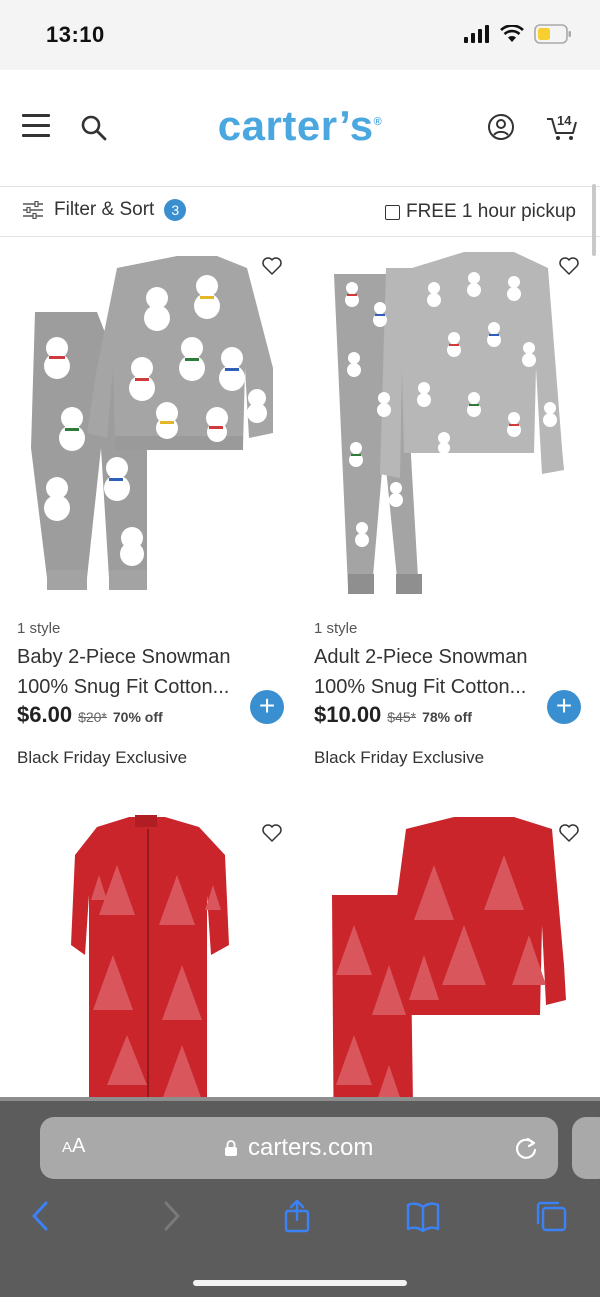 Image resolution: width=600 pixels, height=1297 pixels. What do you see at coordinates (159, 427) in the screenshot?
I see `product-image-baby-snowman-pajamas` at bounding box center [159, 427].